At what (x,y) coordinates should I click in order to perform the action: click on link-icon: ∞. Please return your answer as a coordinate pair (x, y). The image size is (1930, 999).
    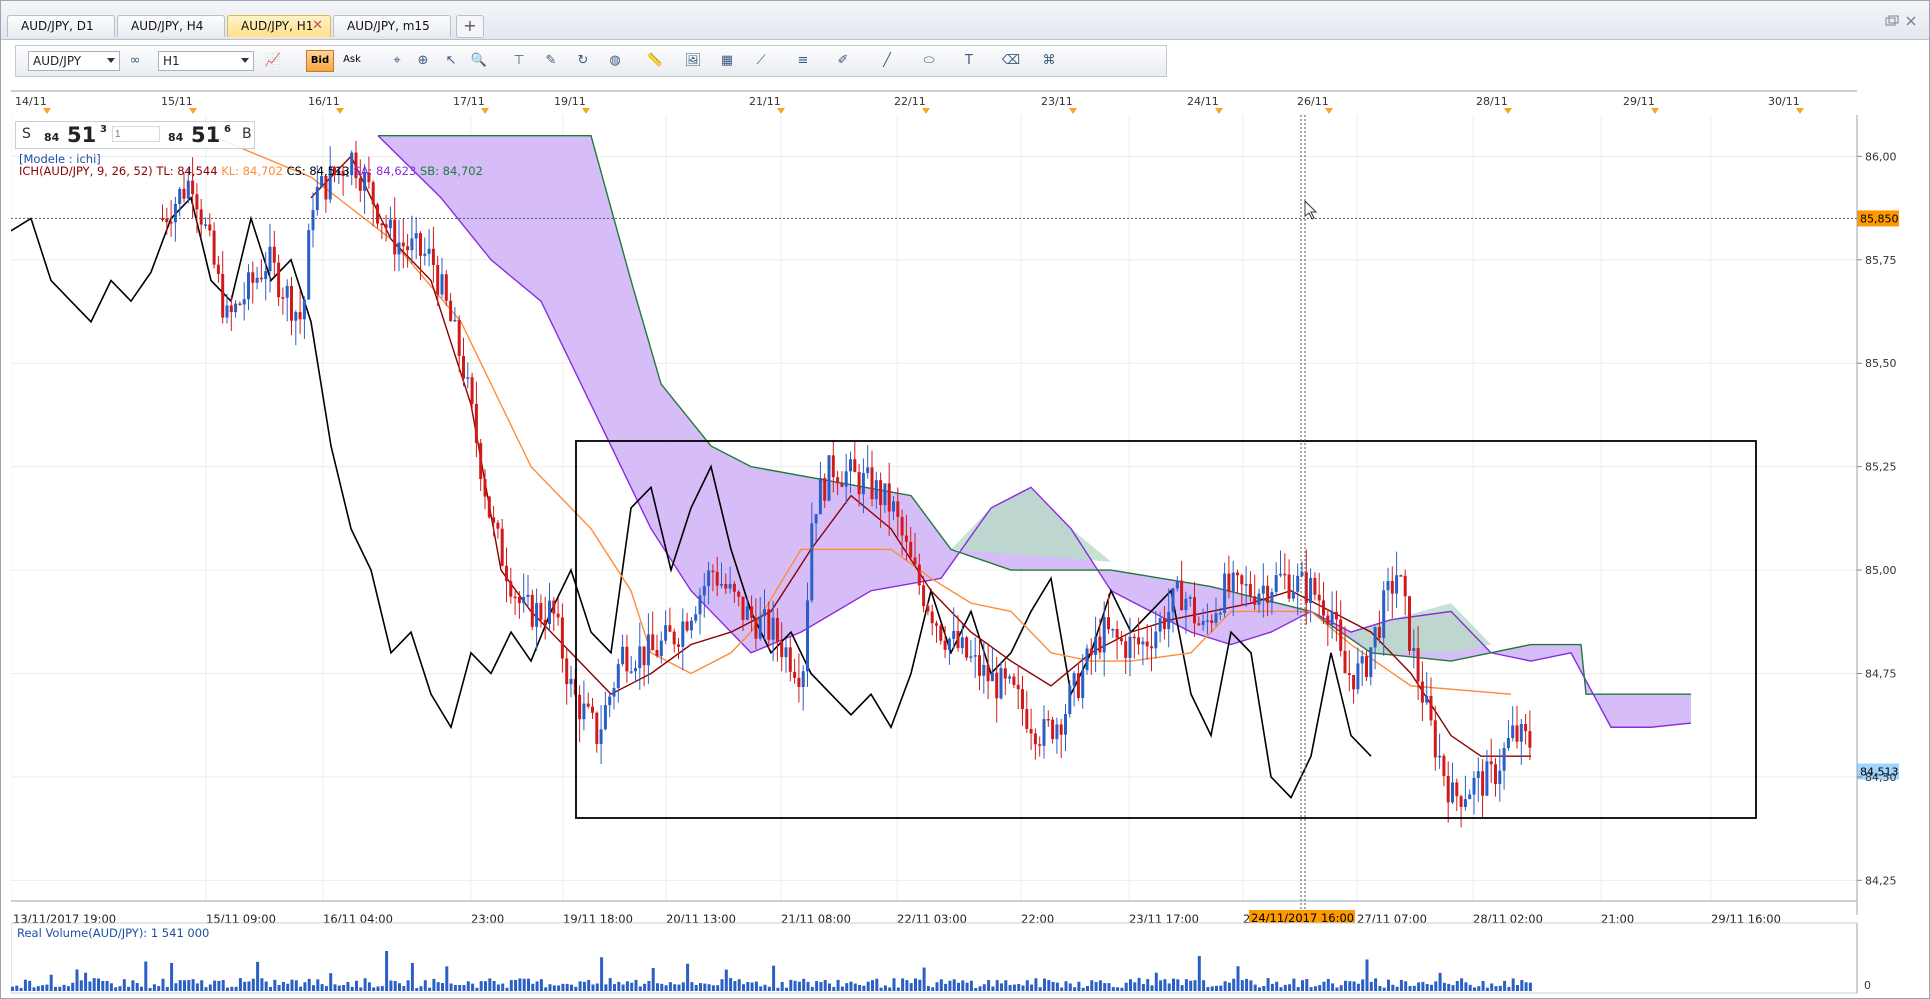
    Looking at the image, I should click on (135, 61).